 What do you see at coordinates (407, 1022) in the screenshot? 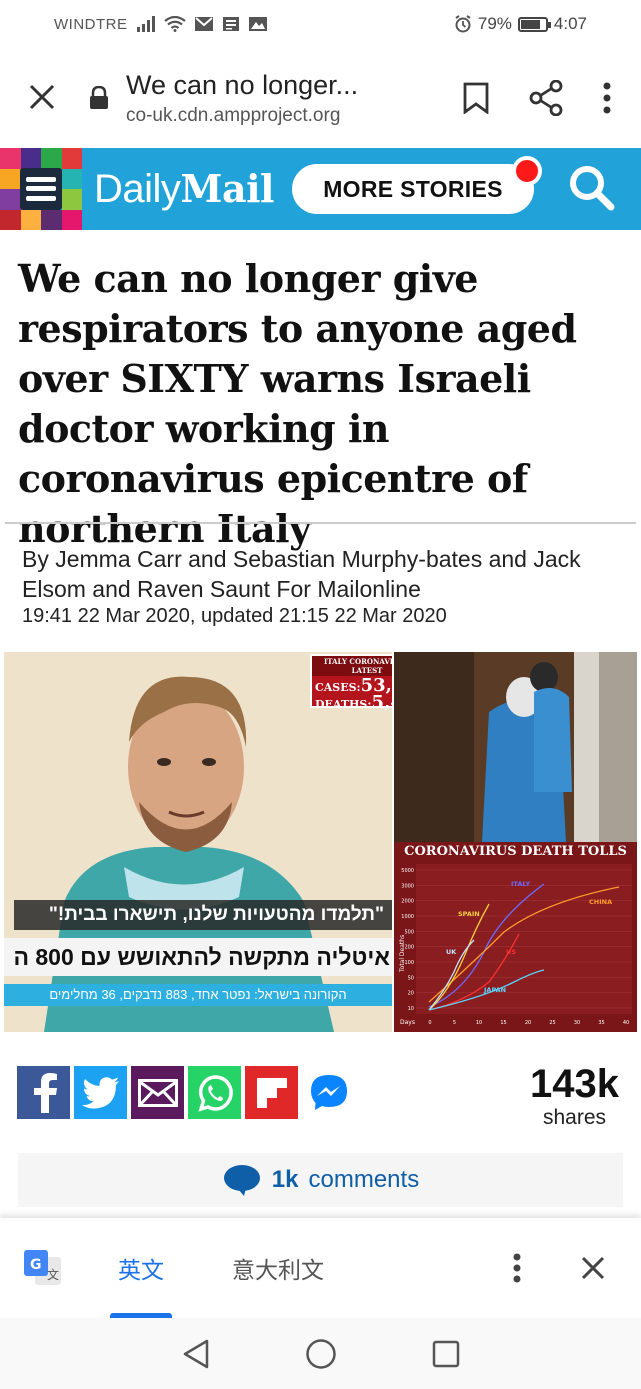
I see `x-axis-label: Days` at bounding box center [407, 1022].